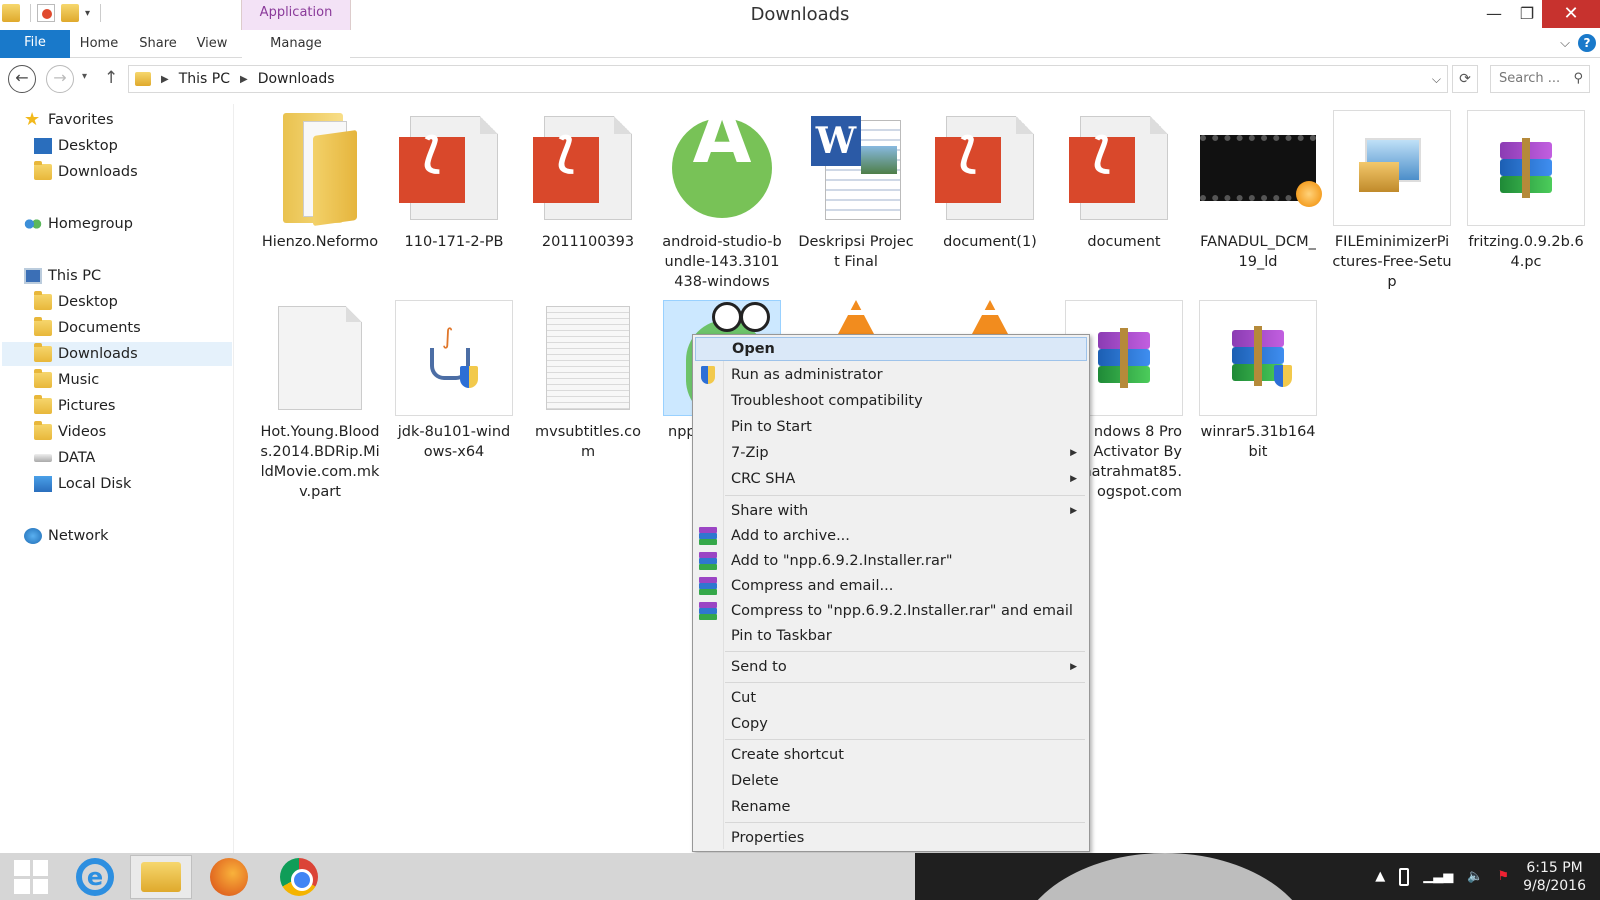 The width and height of the screenshot is (1600, 900). Describe the element at coordinates (296, 44) in the screenshot. I see `tab-manage: Manage` at that location.